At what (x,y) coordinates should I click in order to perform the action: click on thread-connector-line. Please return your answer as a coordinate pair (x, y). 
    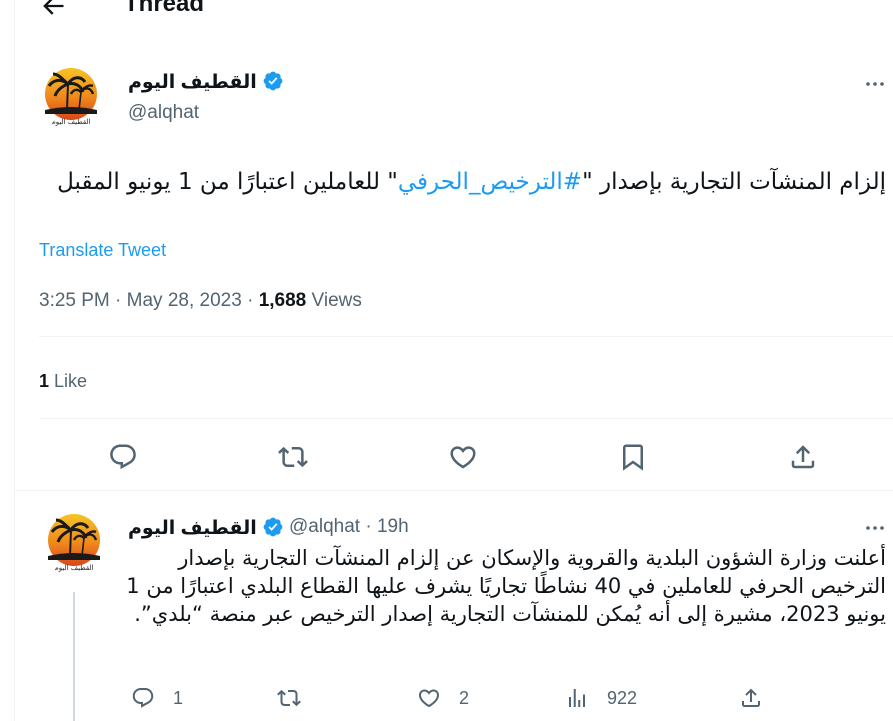
    Looking at the image, I should click on (74, 656).